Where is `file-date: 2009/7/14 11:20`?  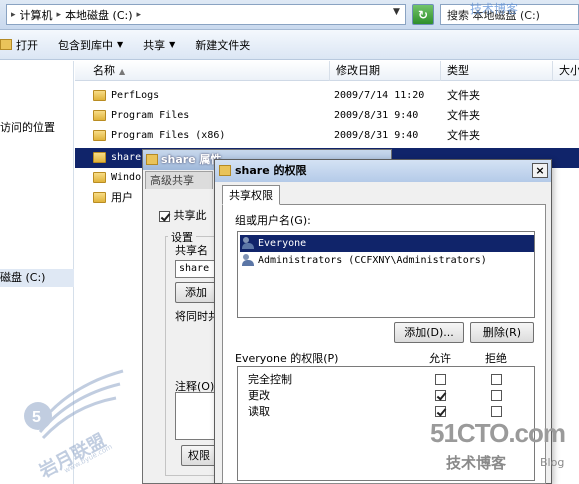 file-date: 2009/7/14 11:20 is located at coordinates (379, 95).